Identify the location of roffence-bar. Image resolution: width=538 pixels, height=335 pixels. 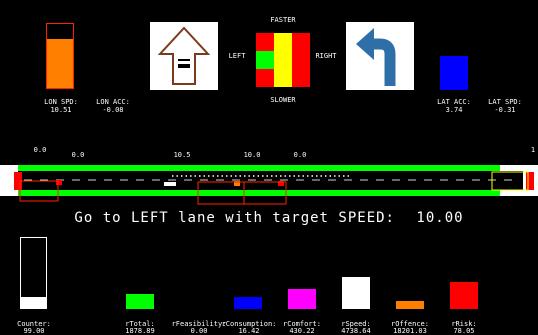
(410, 305).